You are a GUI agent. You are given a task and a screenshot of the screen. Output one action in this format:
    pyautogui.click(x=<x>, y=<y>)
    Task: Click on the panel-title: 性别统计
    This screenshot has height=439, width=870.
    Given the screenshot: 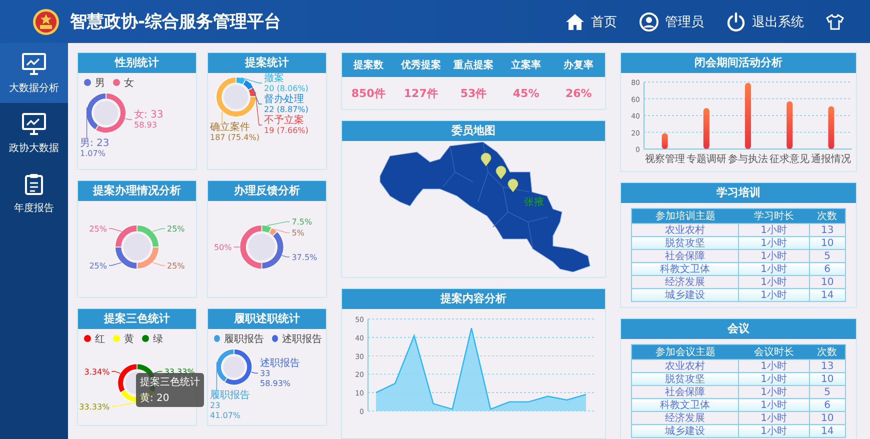 What is the action you would take?
    pyautogui.click(x=137, y=63)
    